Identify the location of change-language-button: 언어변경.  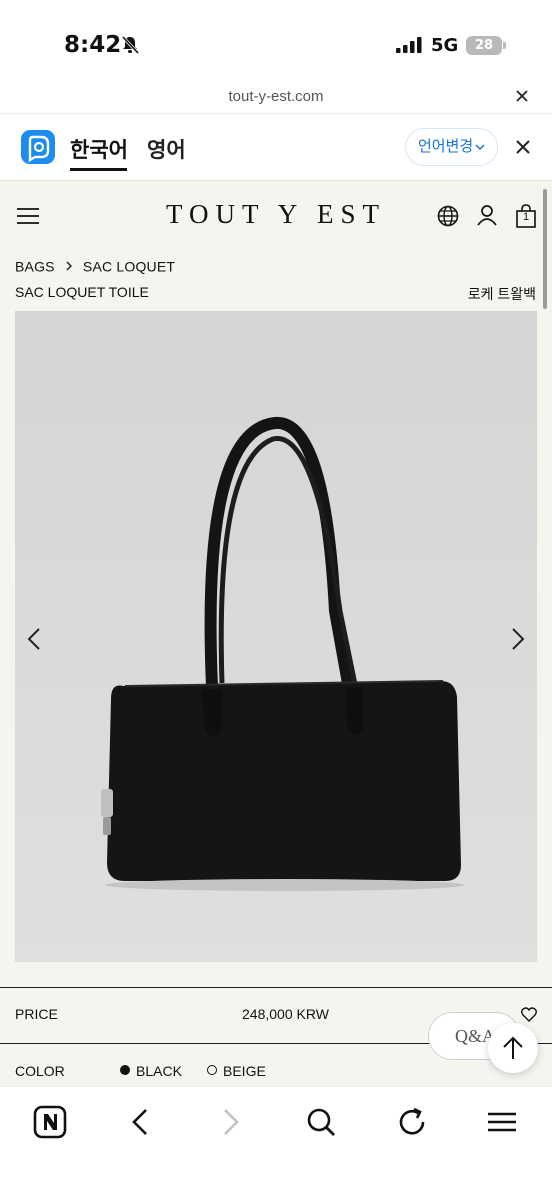
(451, 147).